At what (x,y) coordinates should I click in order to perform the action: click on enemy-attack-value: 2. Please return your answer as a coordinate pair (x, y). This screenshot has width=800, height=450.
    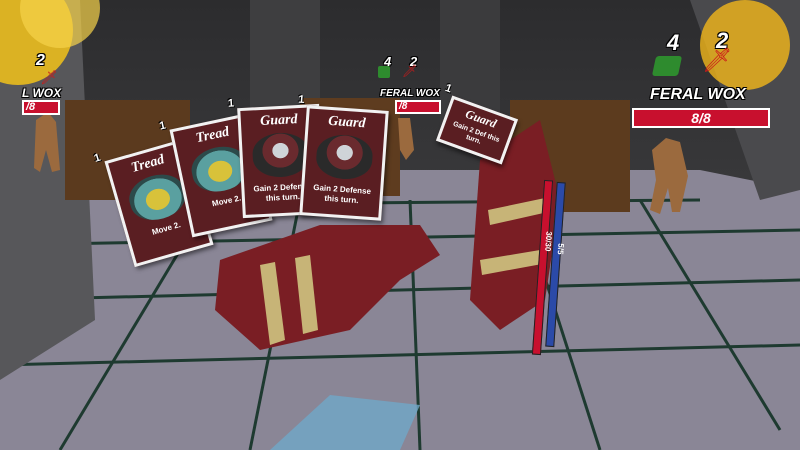
    Looking at the image, I should click on (40, 60).